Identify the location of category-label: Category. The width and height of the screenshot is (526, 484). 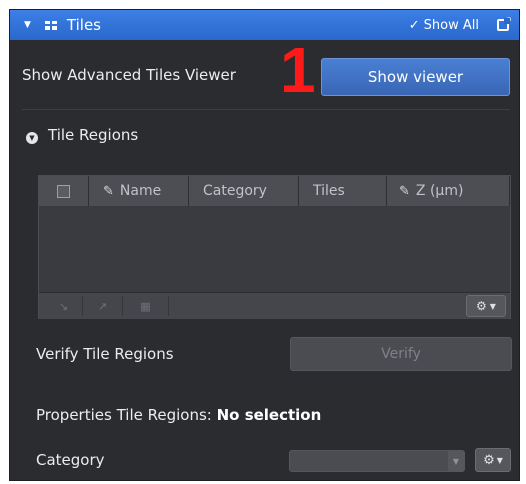
(70, 460).